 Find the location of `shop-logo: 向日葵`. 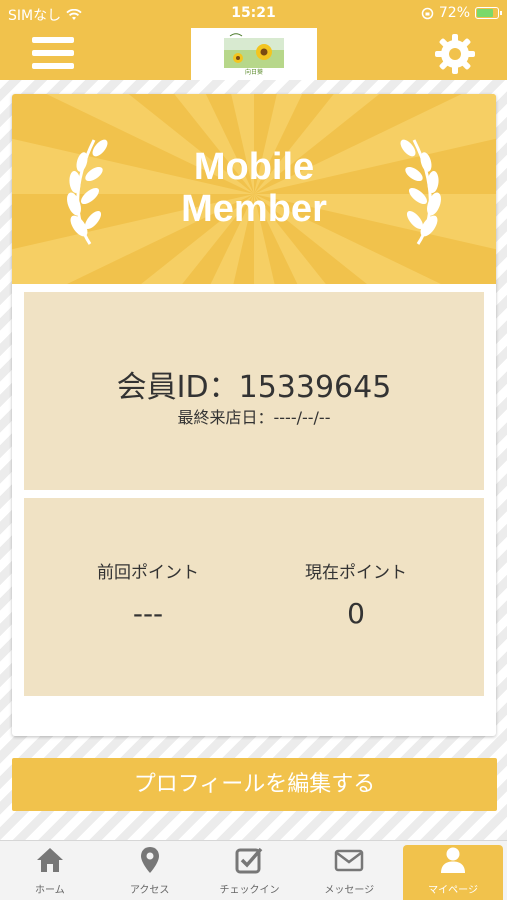

shop-logo: 向日葵 is located at coordinates (254, 54).